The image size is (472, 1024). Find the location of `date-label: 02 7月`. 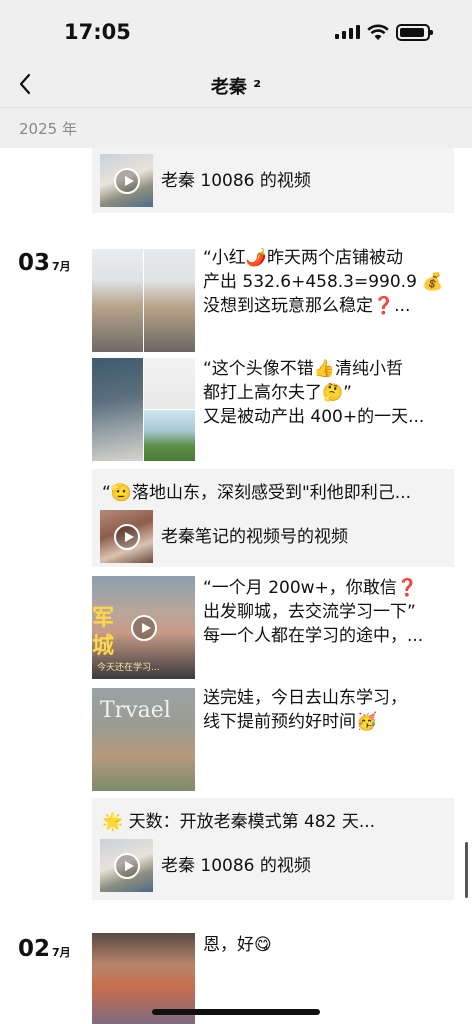

date-label: 02 7月 is located at coordinates (44, 949).